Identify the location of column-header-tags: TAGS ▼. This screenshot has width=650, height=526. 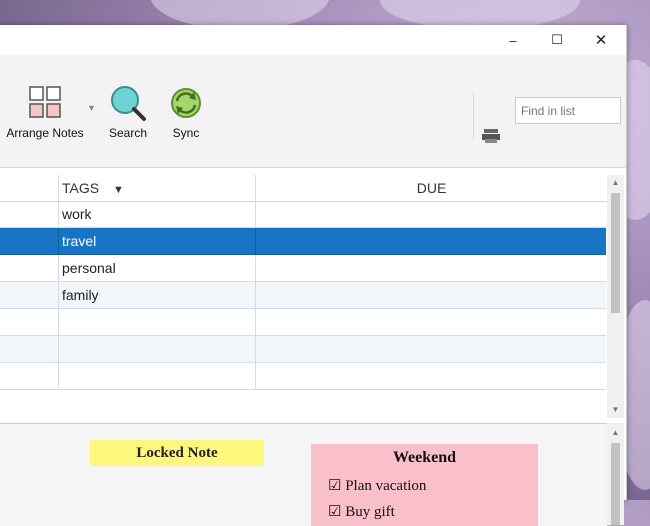
(93, 188).